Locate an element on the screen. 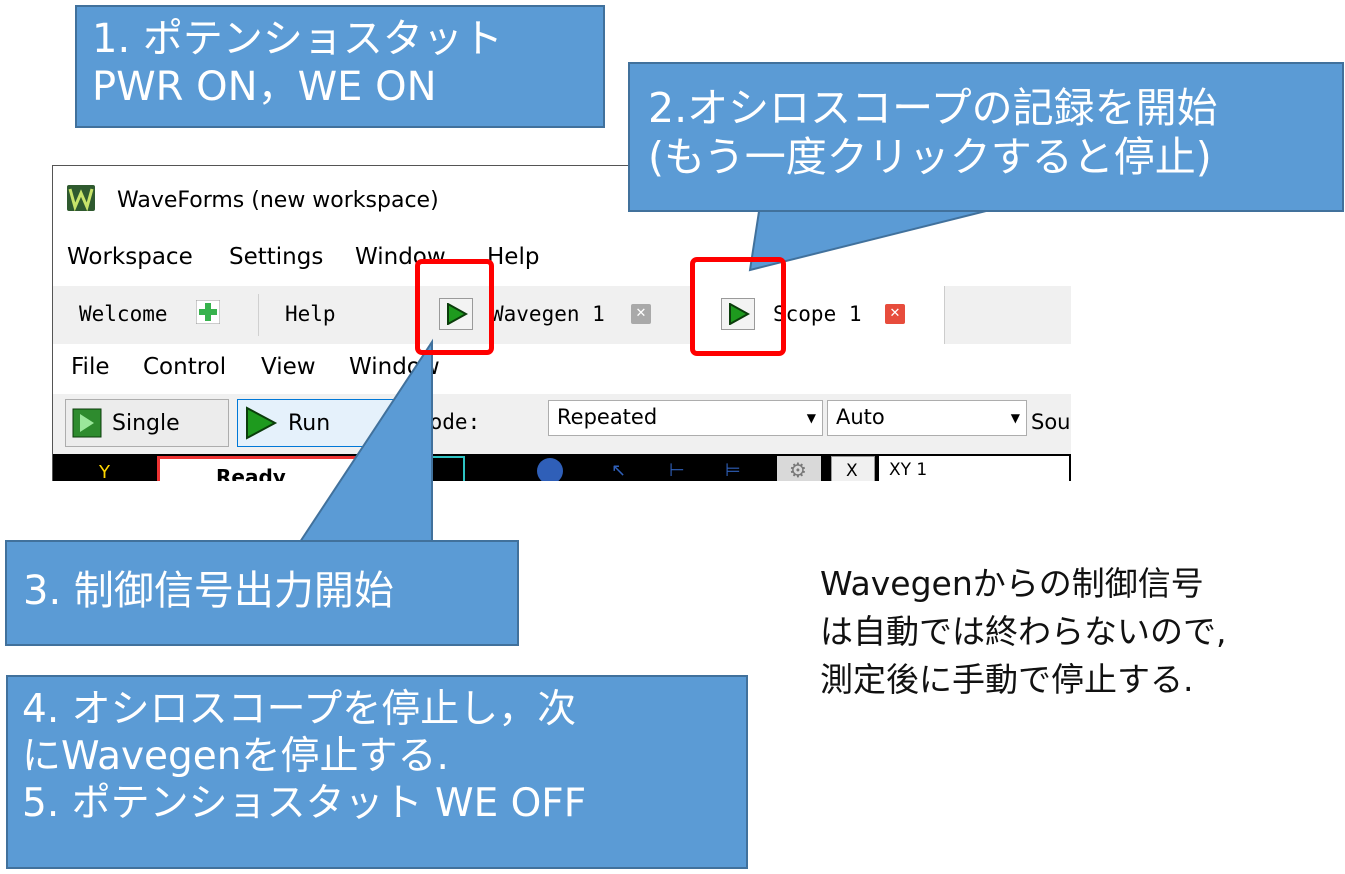  note-line-3: 測定後に手動で停止する. is located at coordinates (1007, 679).